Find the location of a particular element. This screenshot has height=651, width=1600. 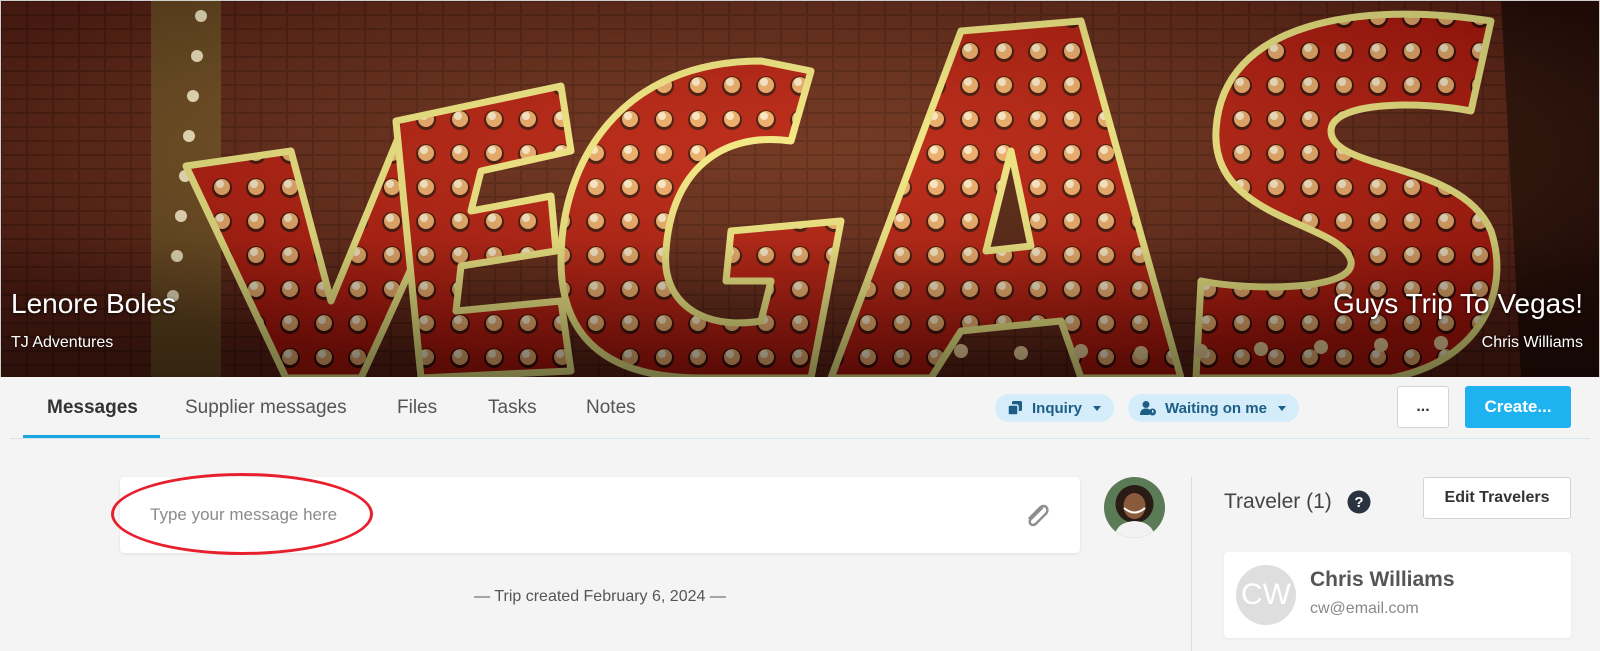

panel-divider is located at coordinates (1191, 564).